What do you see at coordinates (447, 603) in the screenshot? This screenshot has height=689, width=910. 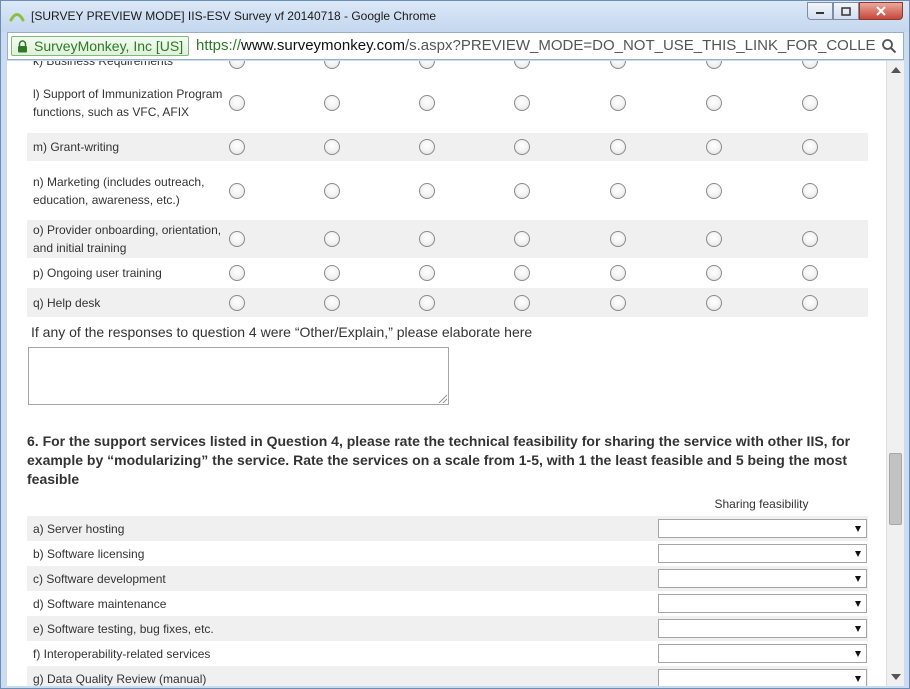 I see `feasibility-row: d) Software maintenance` at bounding box center [447, 603].